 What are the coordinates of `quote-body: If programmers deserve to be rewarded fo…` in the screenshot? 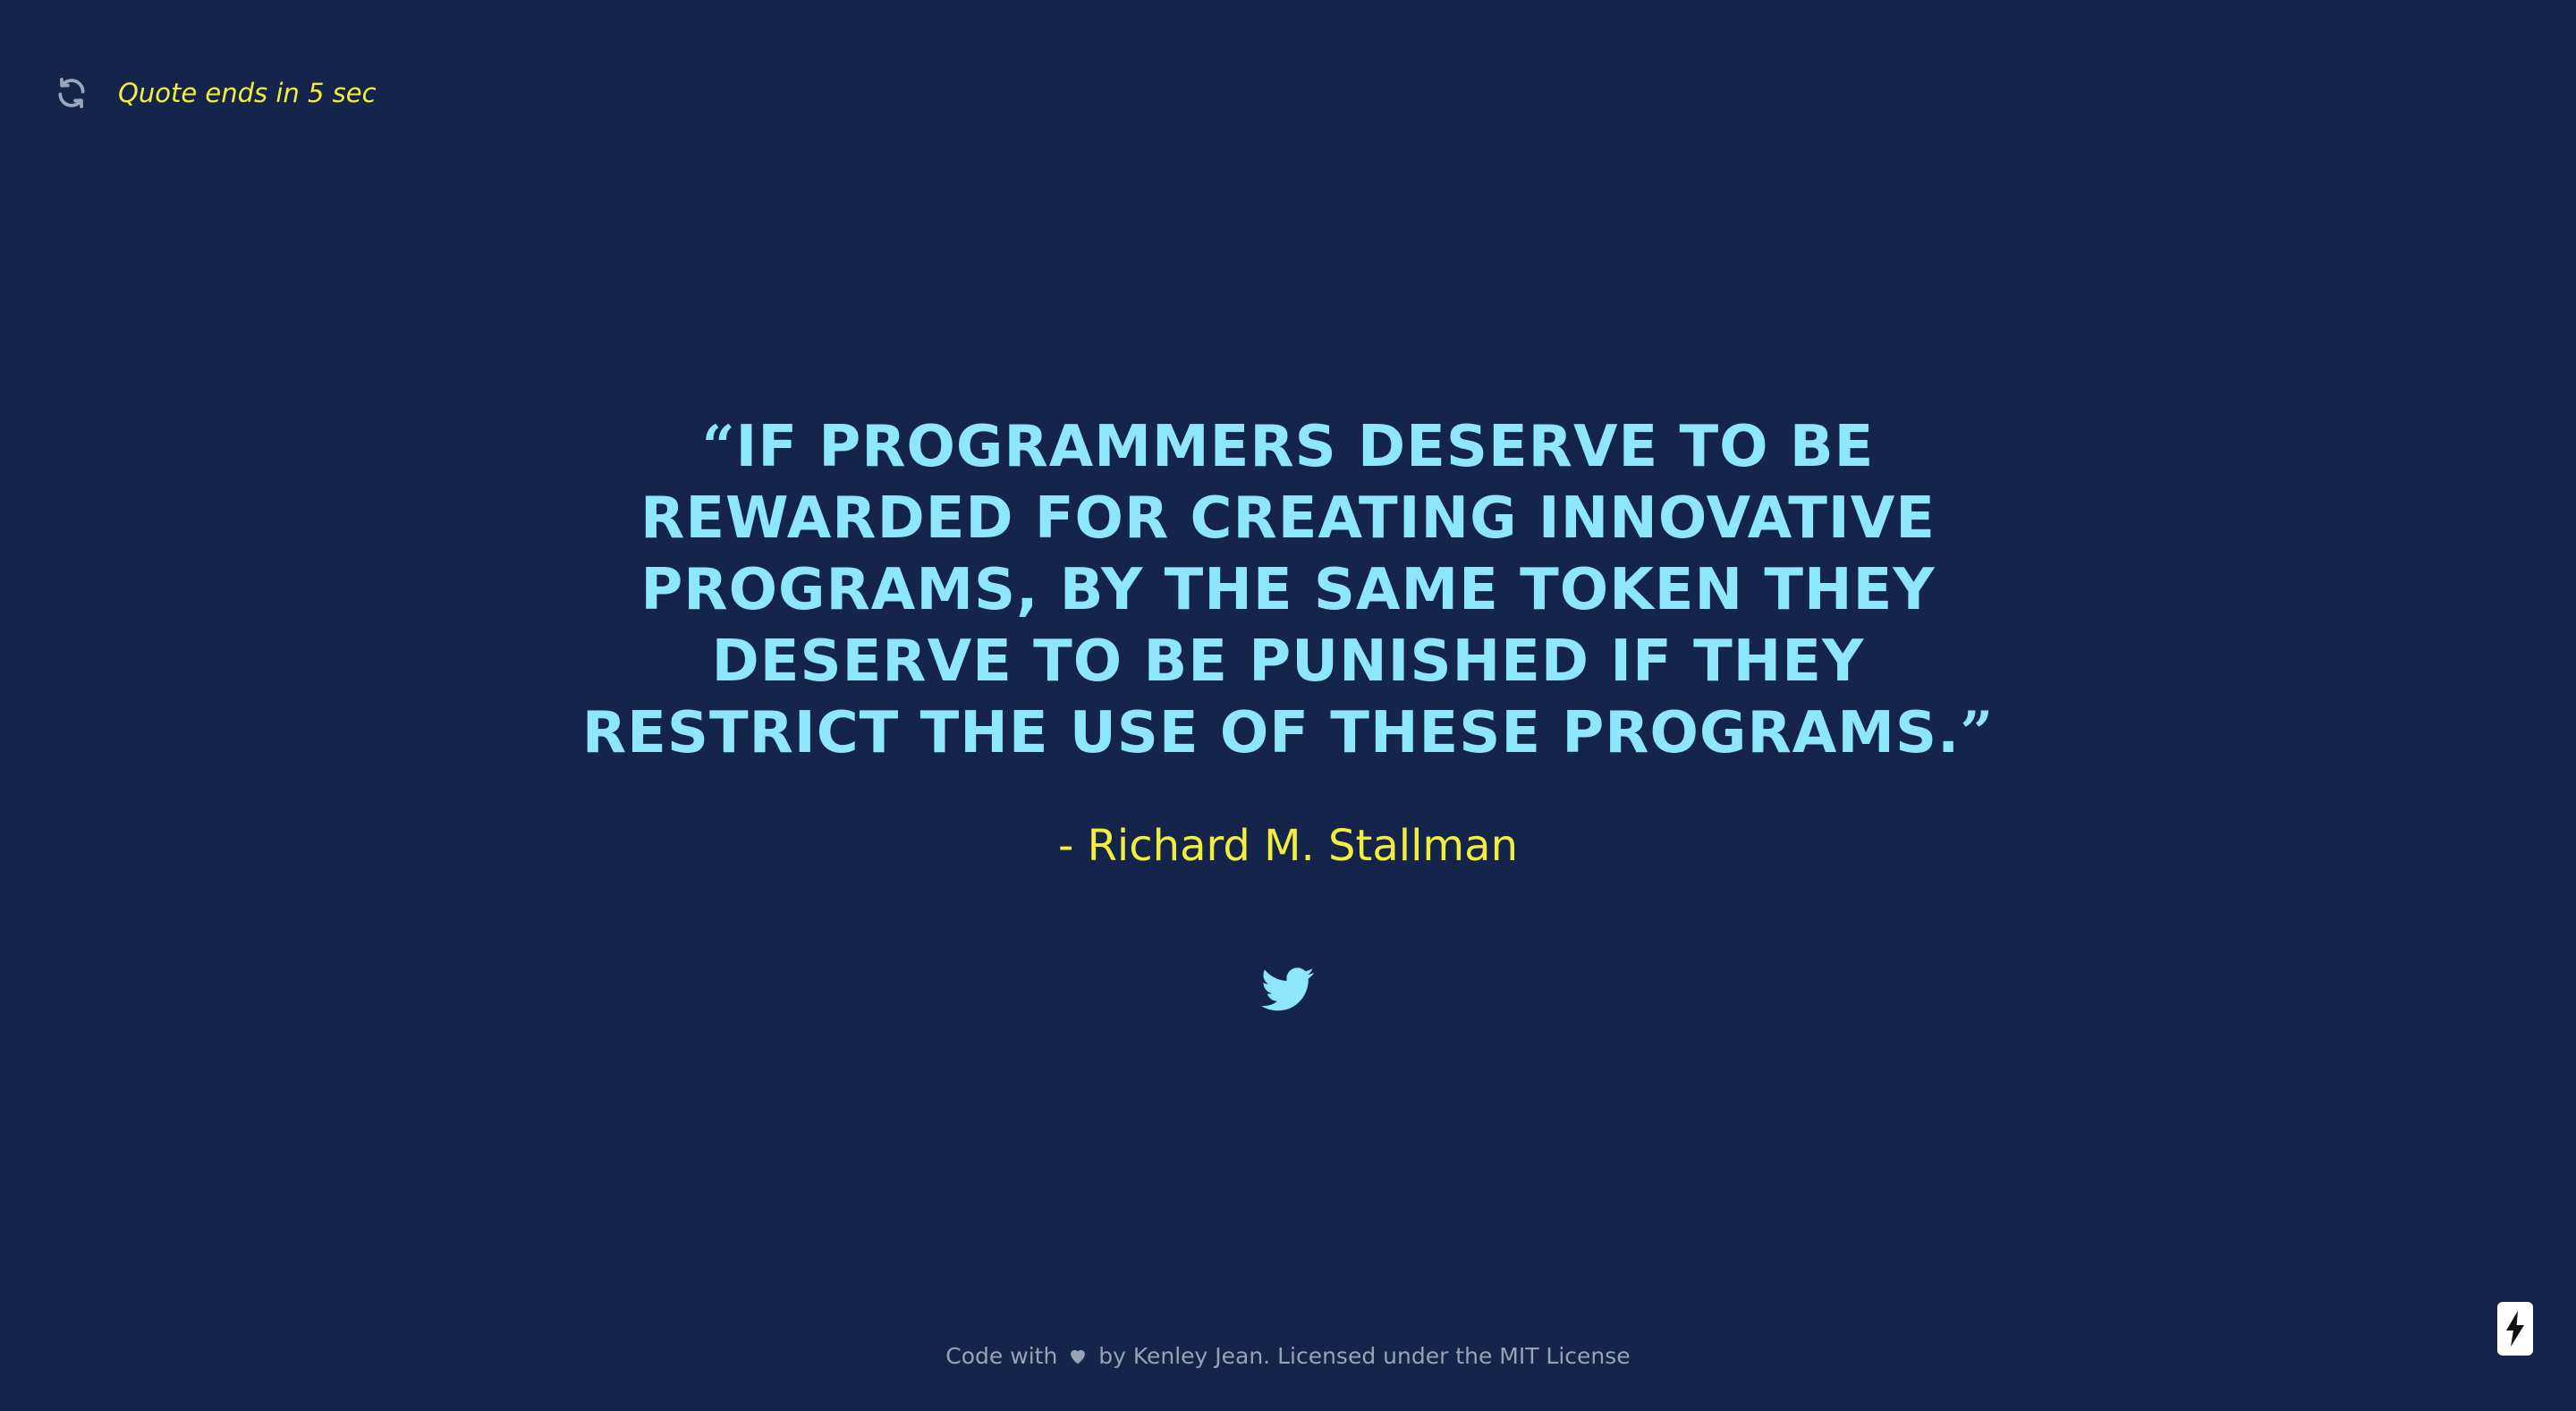 It's located at (1271, 590).